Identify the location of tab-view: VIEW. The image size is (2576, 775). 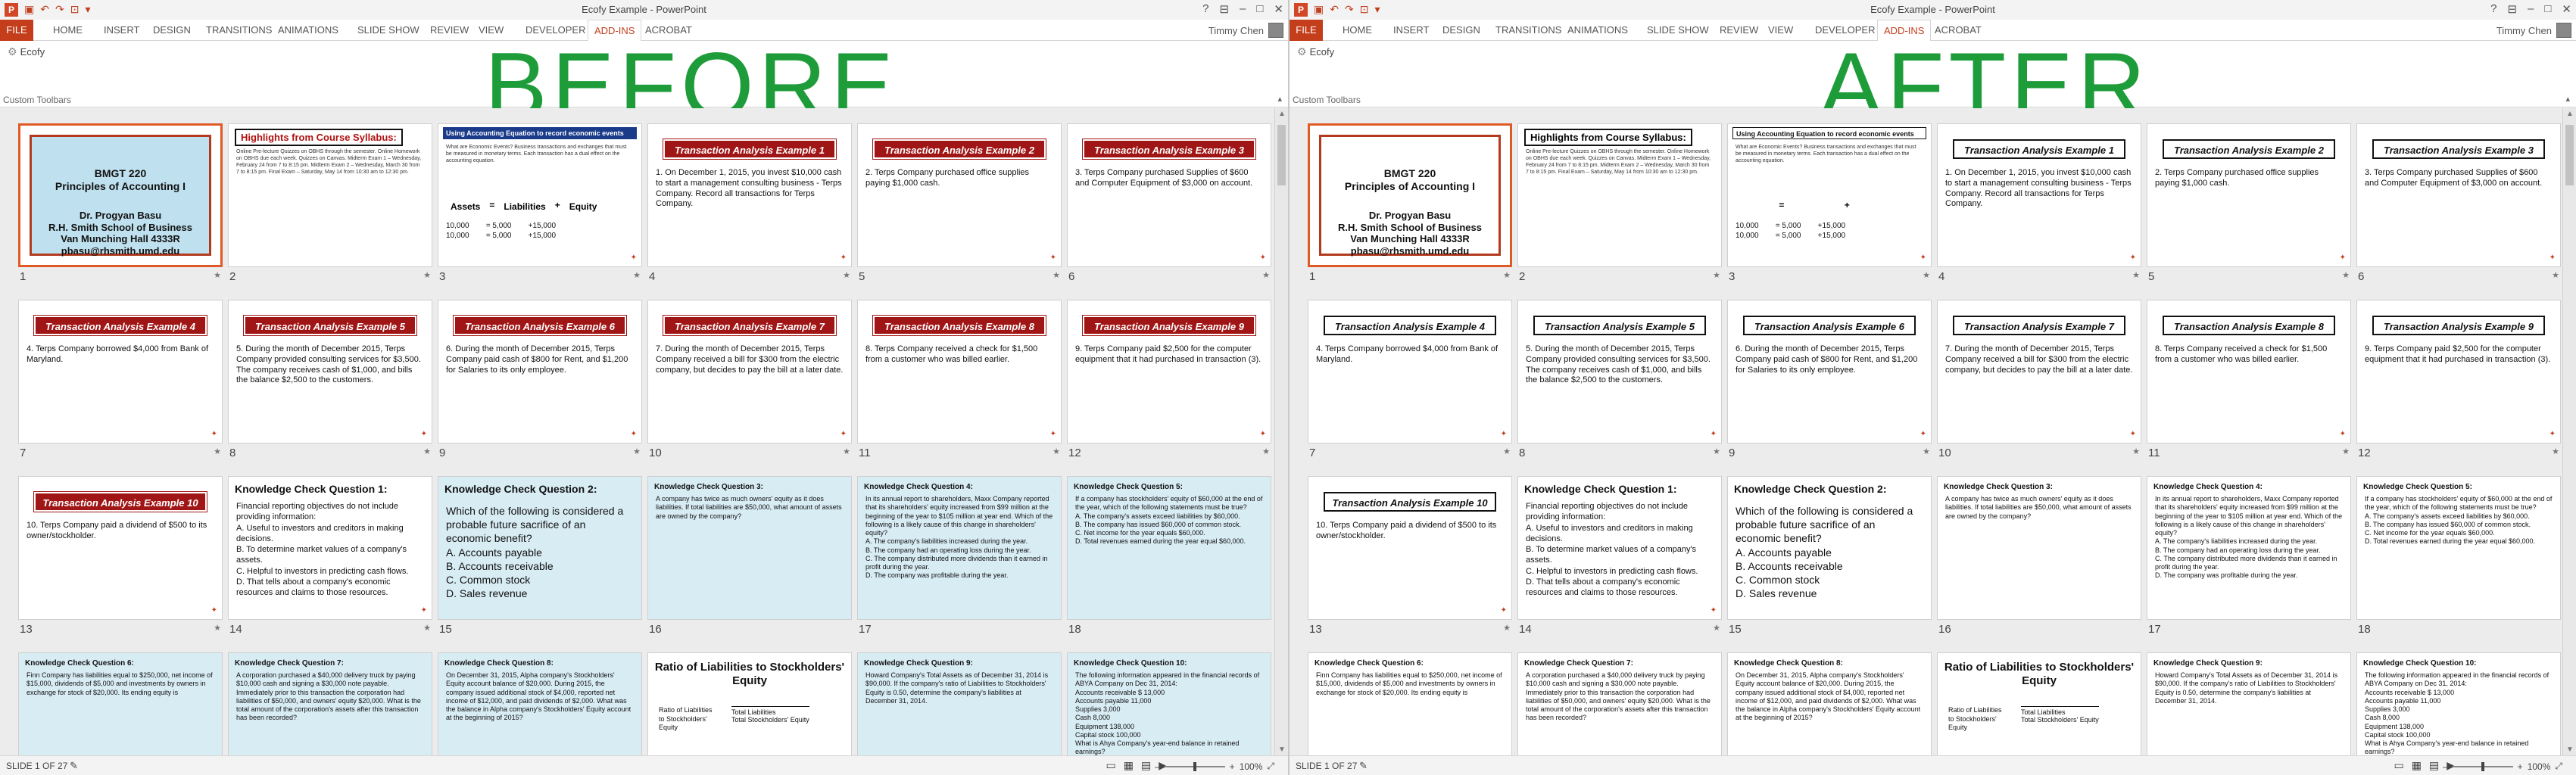
(1780, 30).